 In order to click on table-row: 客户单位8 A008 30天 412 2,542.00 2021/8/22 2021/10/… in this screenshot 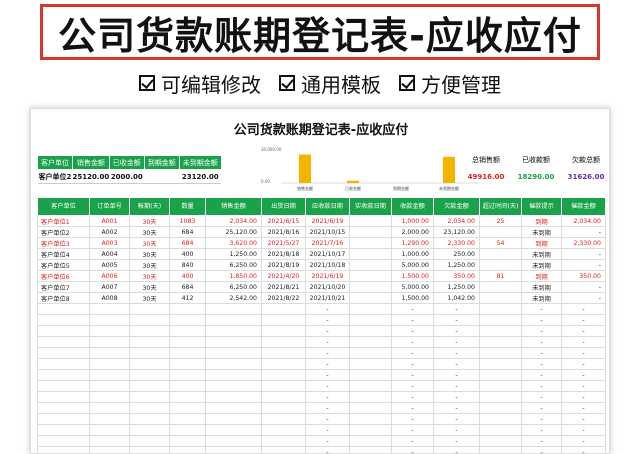, I will do `click(321, 298)`.